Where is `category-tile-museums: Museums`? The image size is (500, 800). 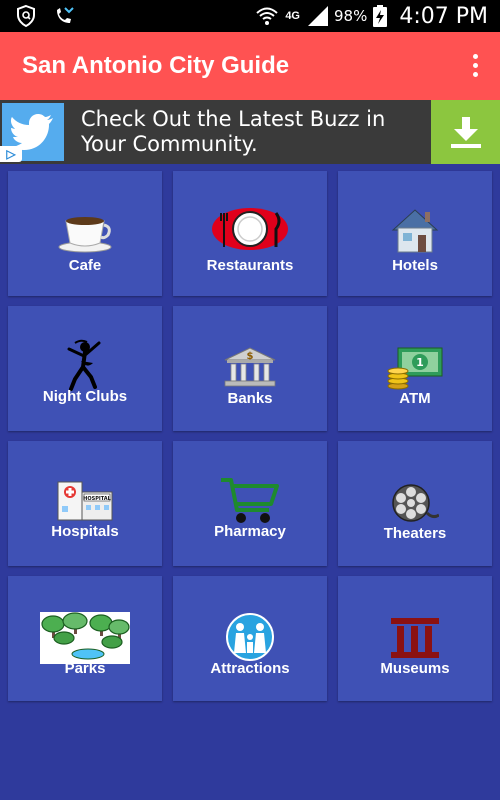
category-tile-museums: Museums is located at coordinates (415, 638).